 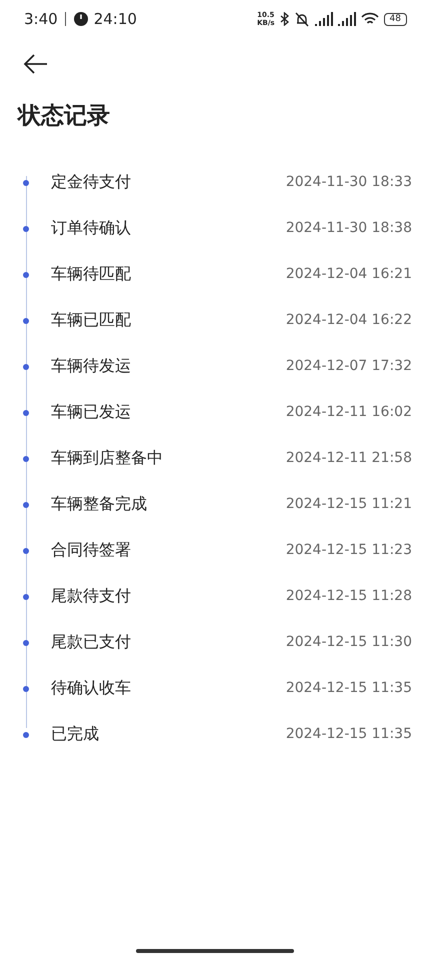 What do you see at coordinates (80, 19) in the screenshot?
I see `timer-icon` at bounding box center [80, 19].